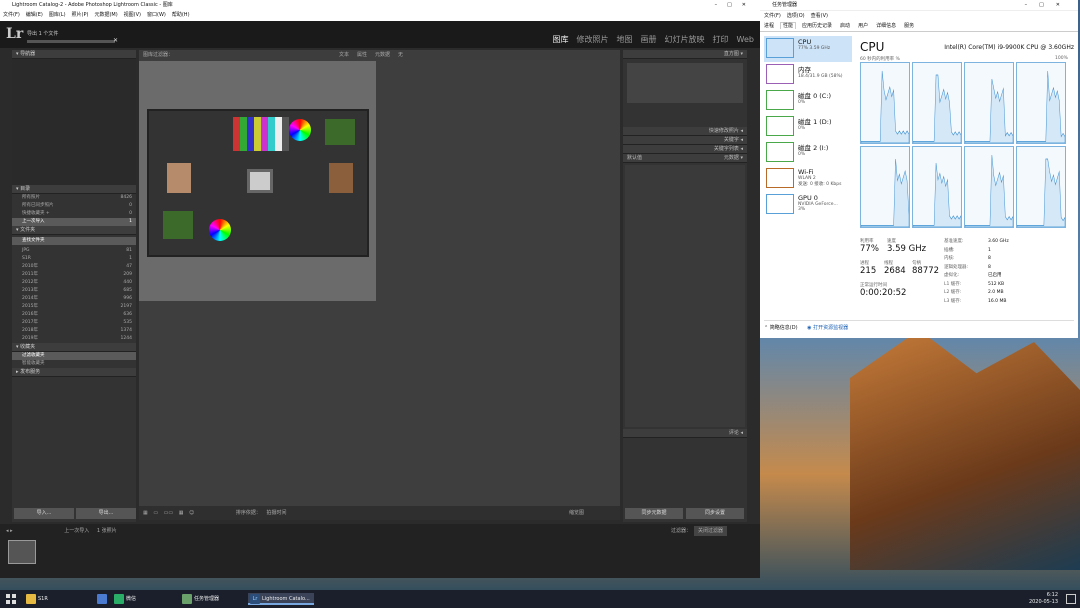  Describe the element at coordinates (11, 599) in the screenshot. I see `start-button` at that location.